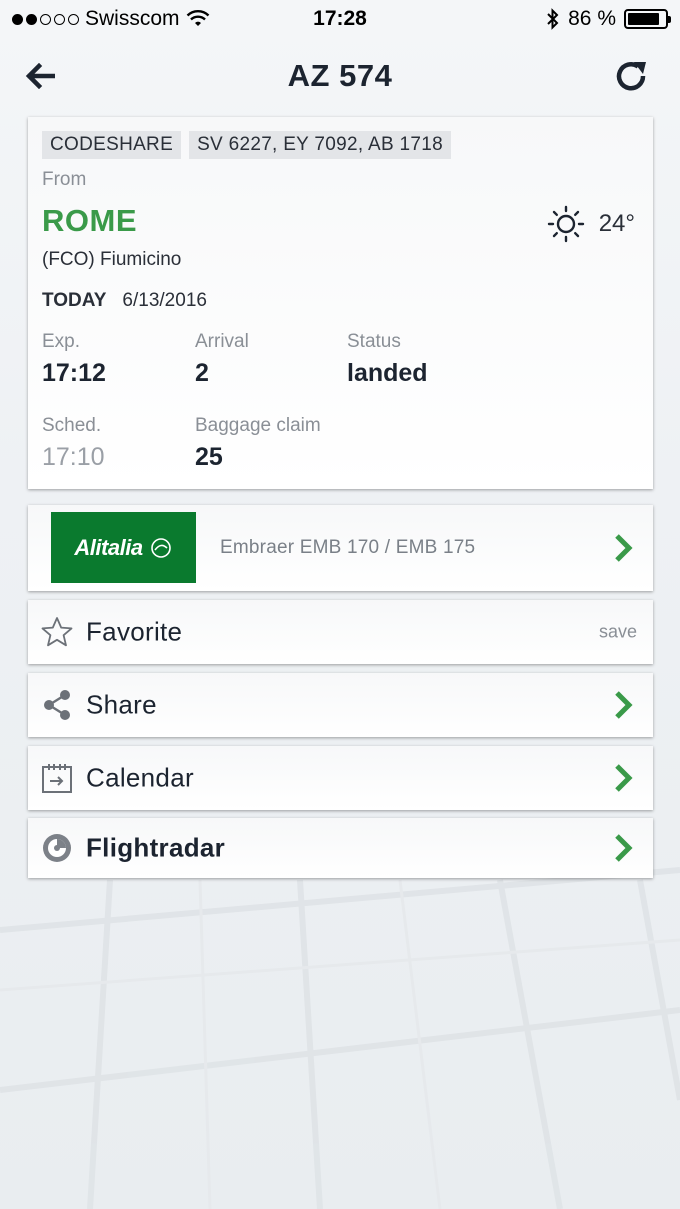 Image resolution: width=680 pixels, height=1209 pixels. Describe the element at coordinates (553, 19) in the screenshot. I see `bluetooth-icon` at that location.